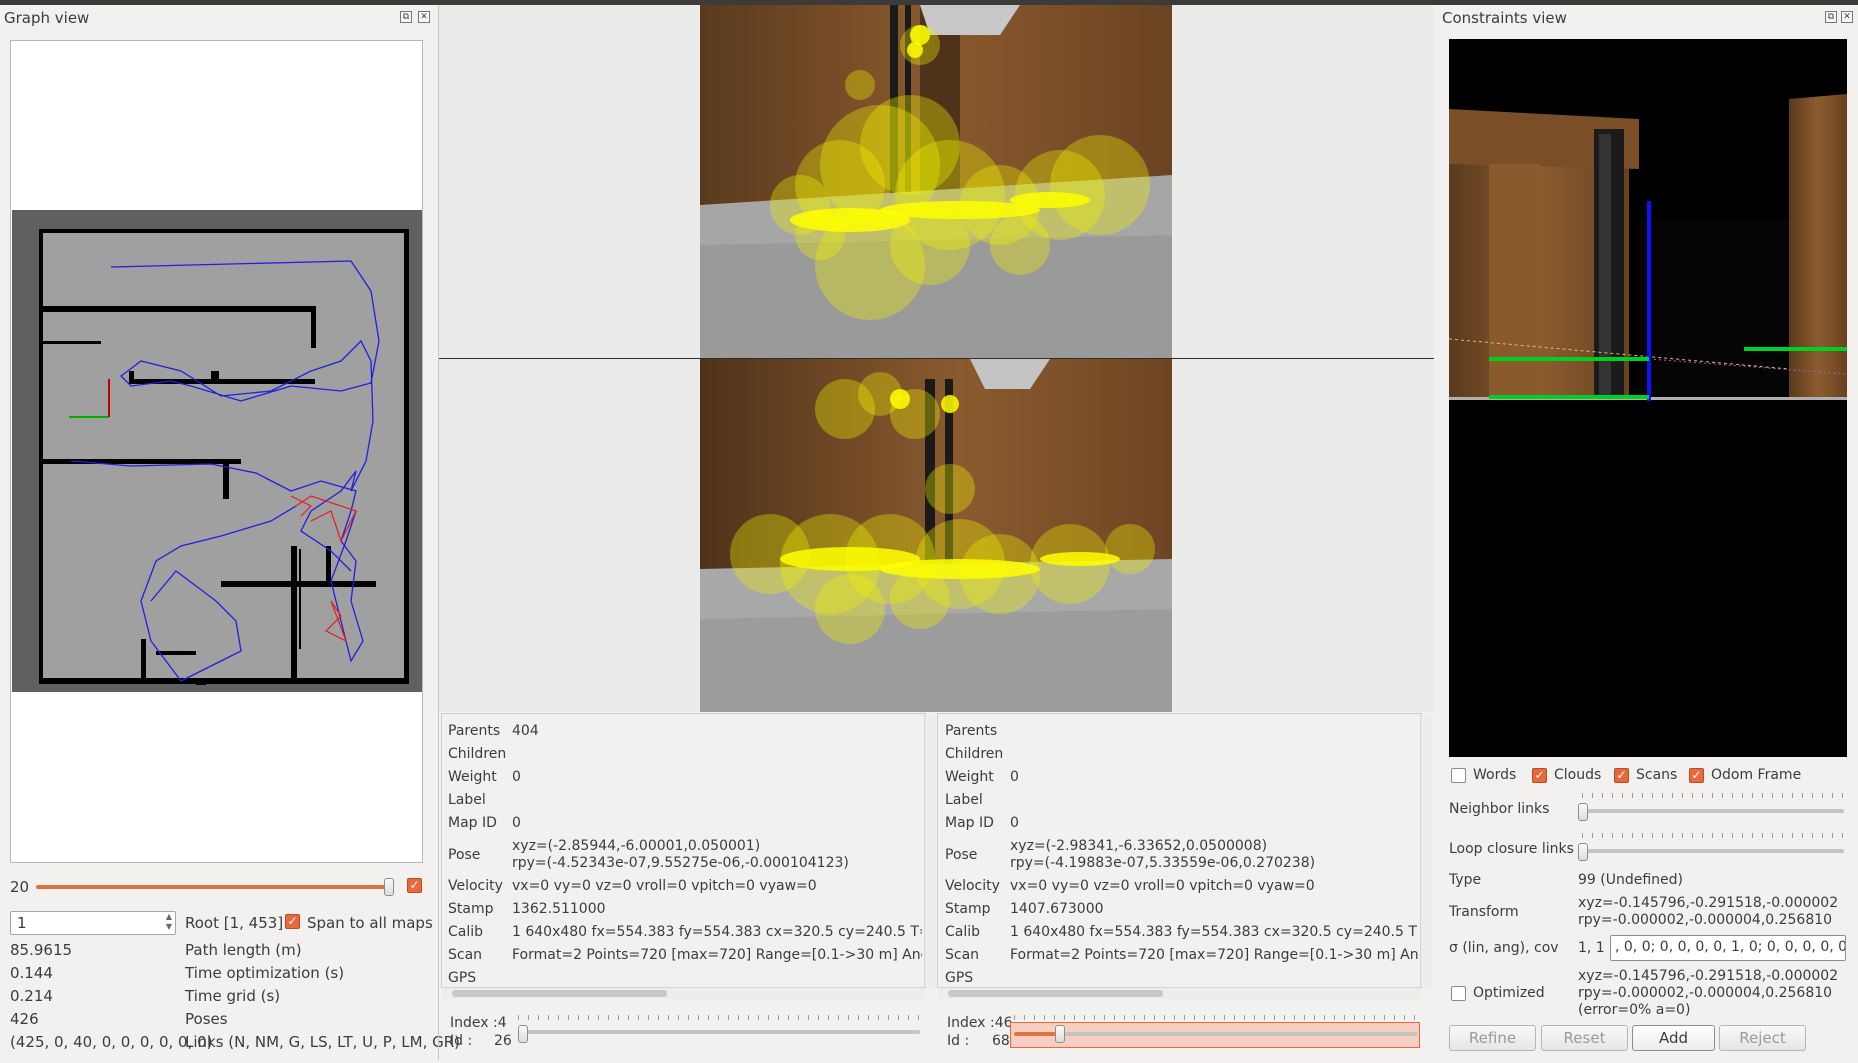 The height and width of the screenshot is (1063, 1858). Describe the element at coordinates (1713, 835) in the screenshot. I see `loop-closure-ticks` at that location.